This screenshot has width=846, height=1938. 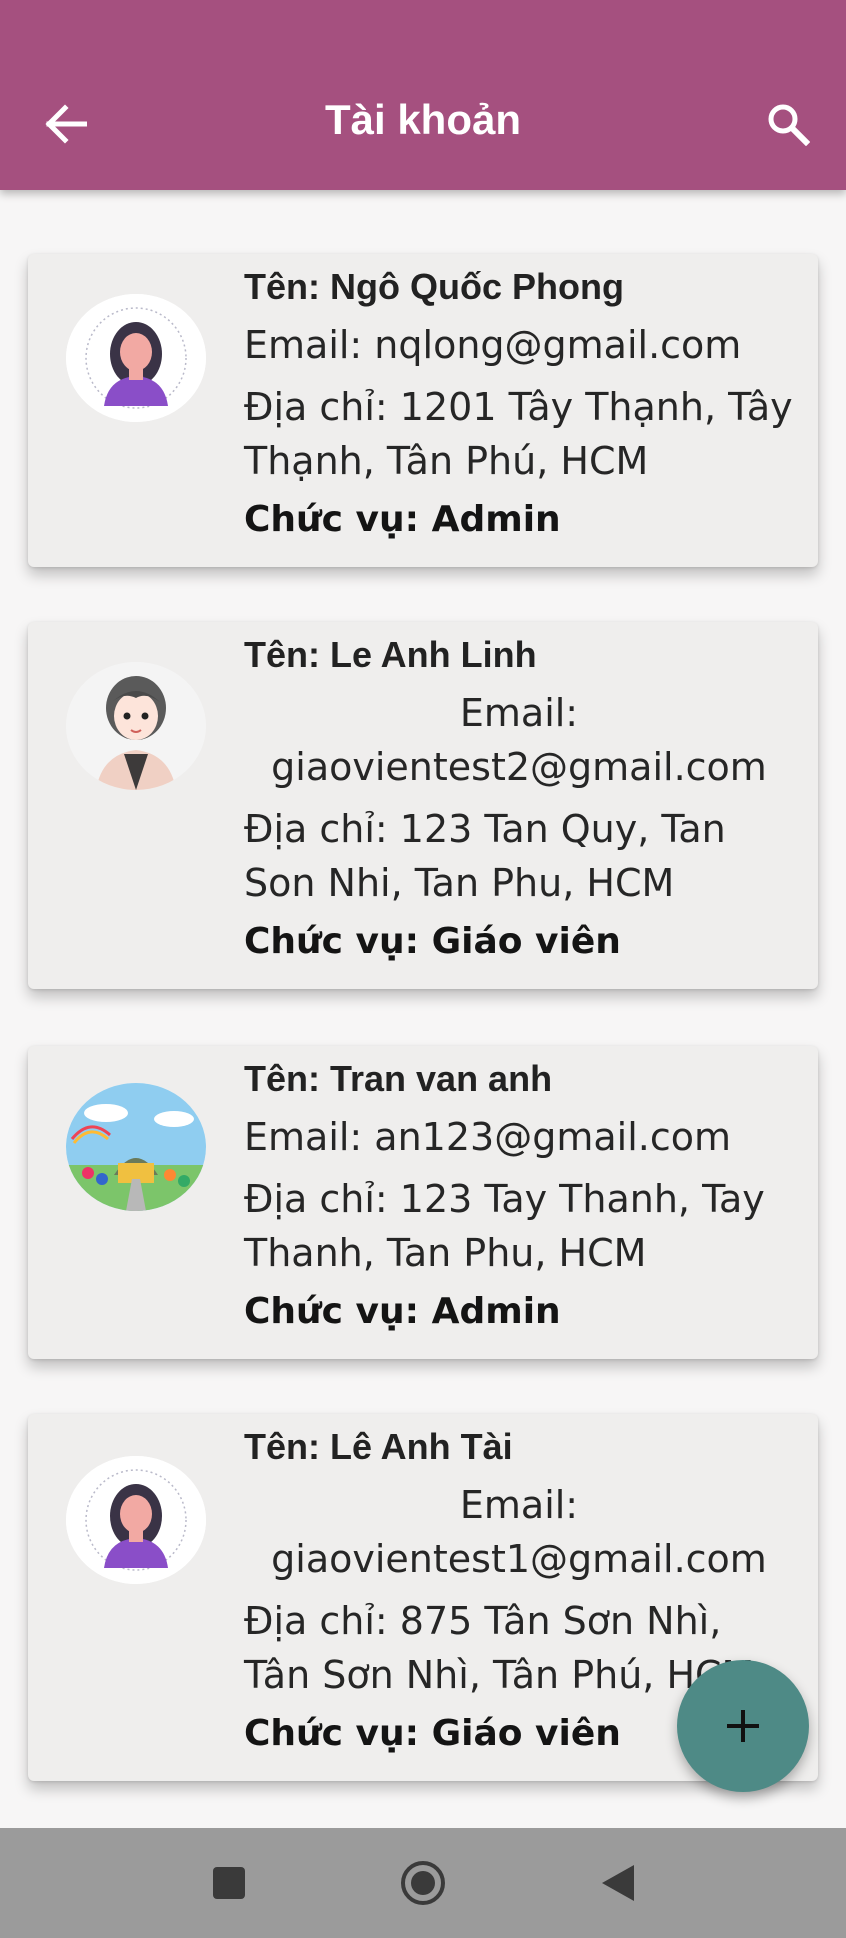 I want to click on search-icon, so click(x=789, y=125).